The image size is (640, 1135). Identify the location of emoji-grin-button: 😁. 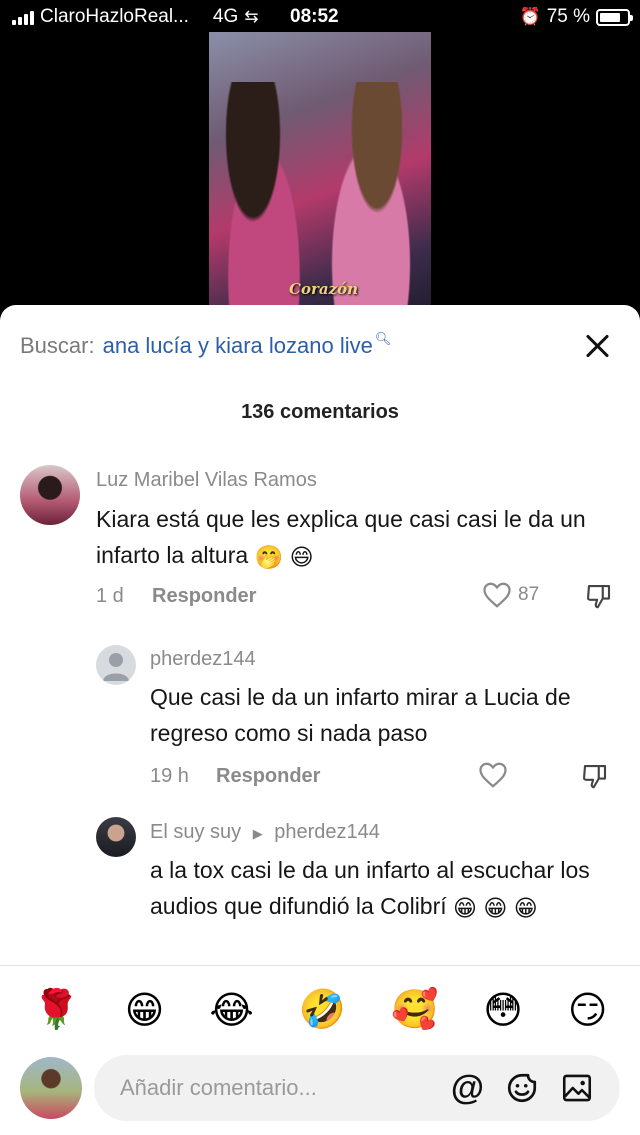
(145, 1010).